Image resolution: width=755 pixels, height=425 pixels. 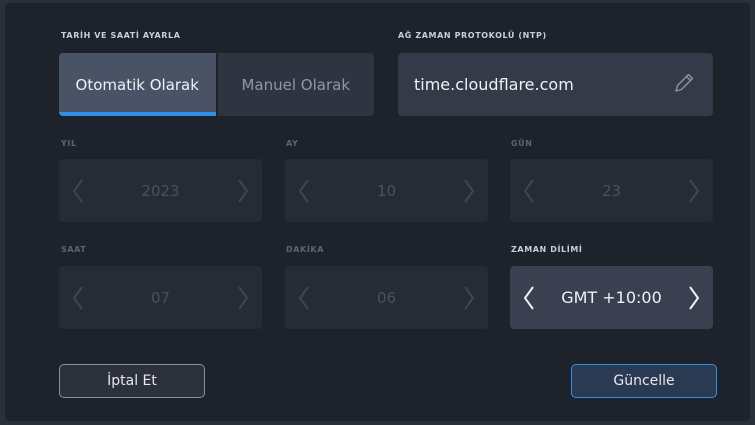 I want to click on month-stepper: 10, so click(x=386, y=190).